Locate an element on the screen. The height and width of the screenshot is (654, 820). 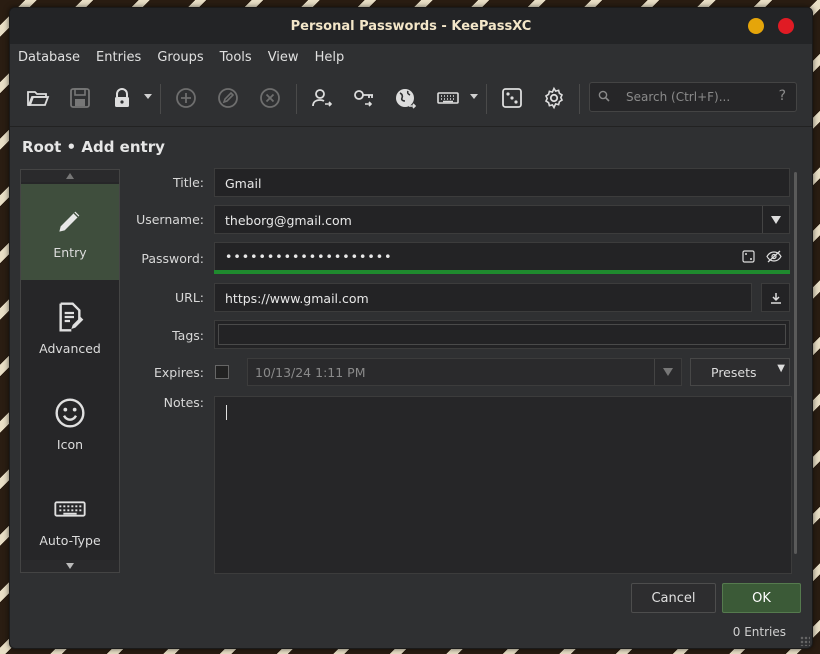
presets-arrow-icon: ▼ is located at coordinates (781, 368).